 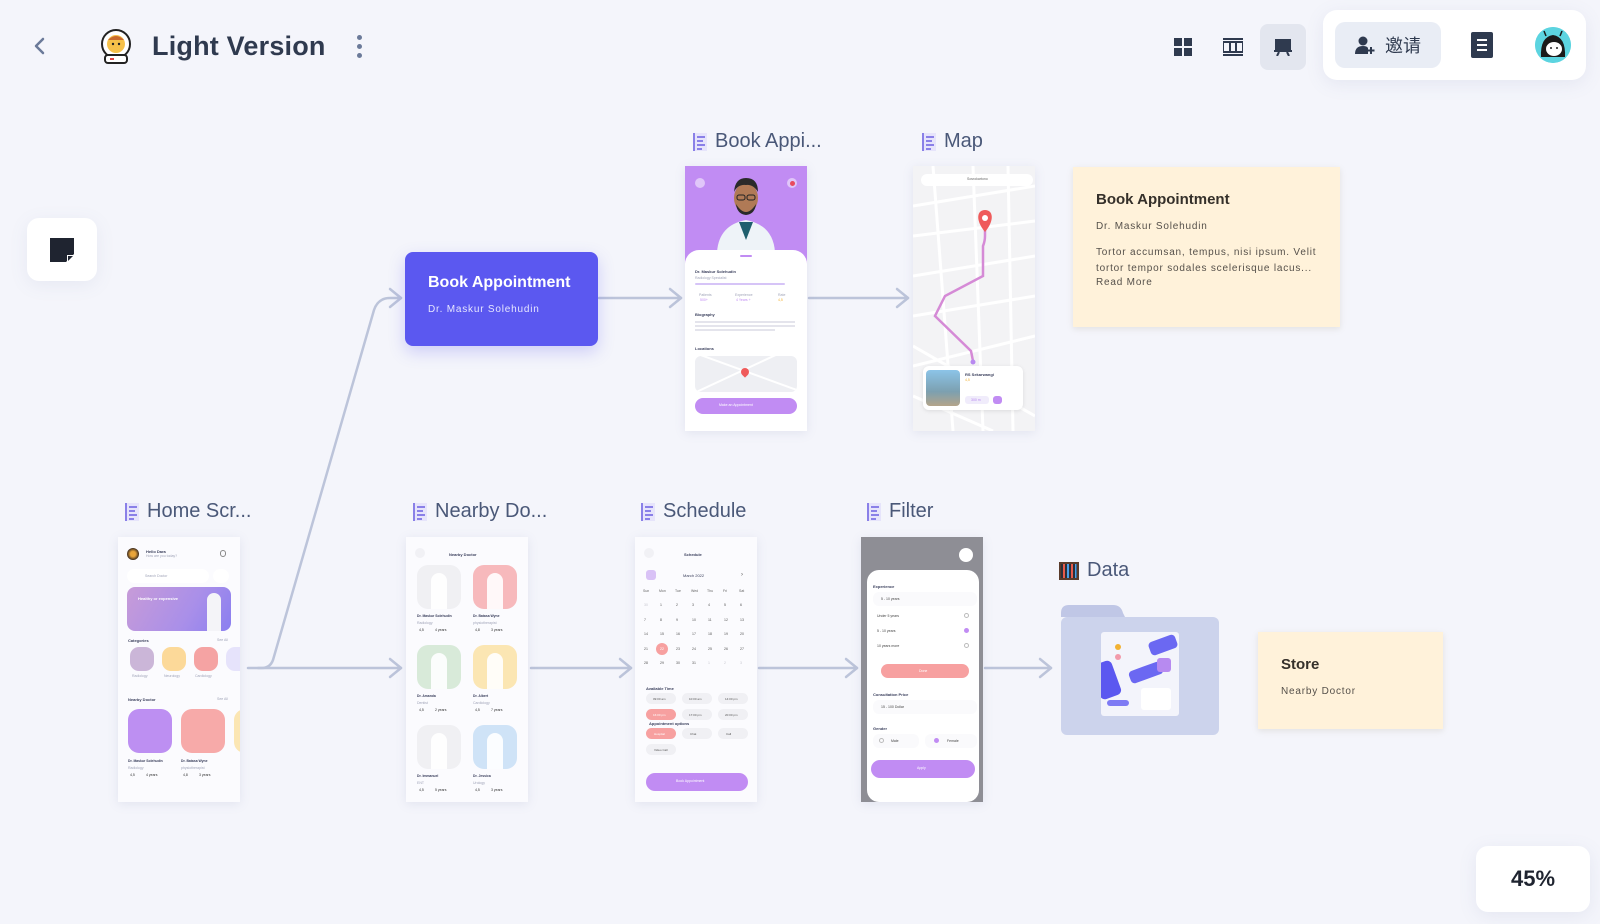 What do you see at coordinates (223, 553) in the screenshot?
I see `bell-icon` at bounding box center [223, 553].